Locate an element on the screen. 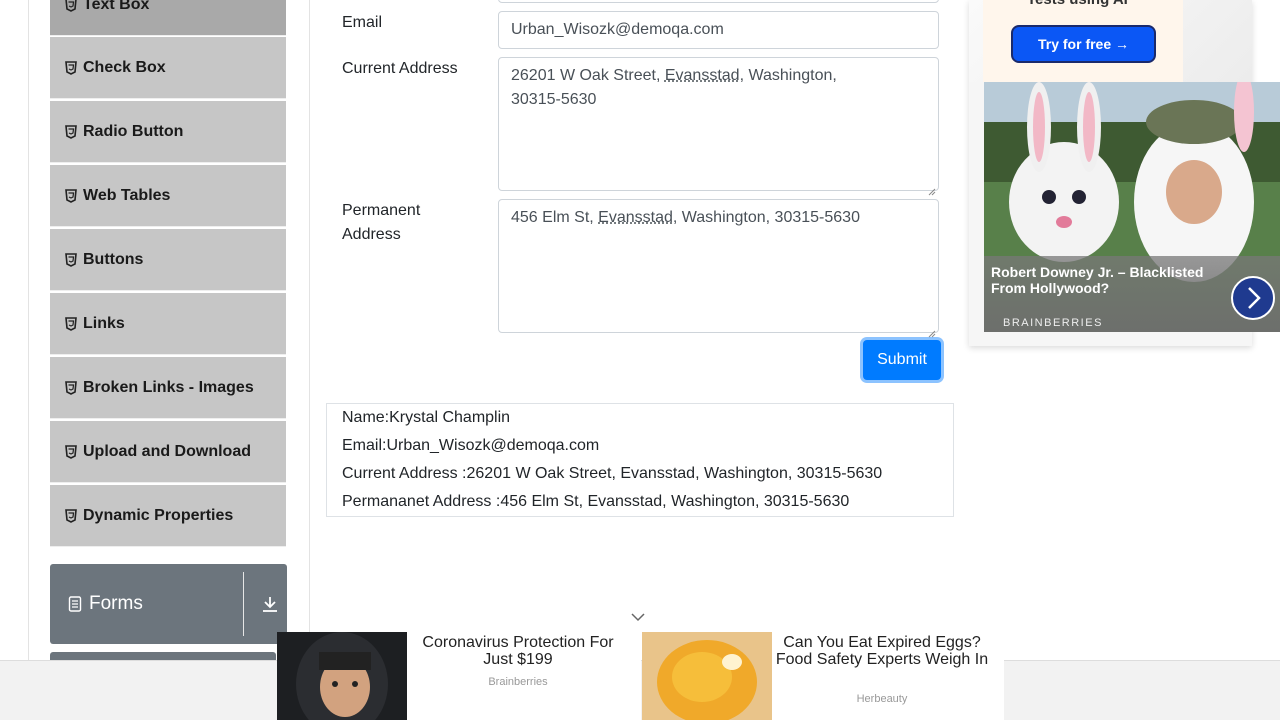 The height and width of the screenshot is (720, 1280). text: , Washington, 30315-5630 is located at coordinates (766, 217).